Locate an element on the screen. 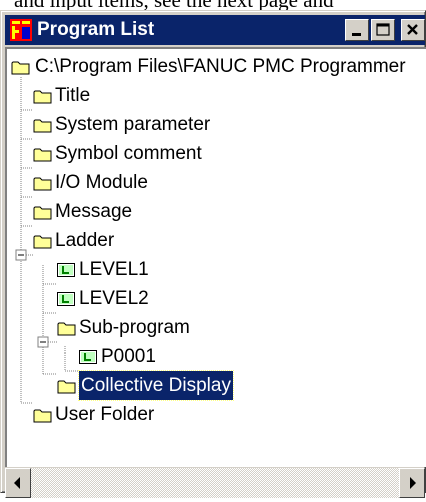  tree-item-label: Ladder is located at coordinates (85, 240).